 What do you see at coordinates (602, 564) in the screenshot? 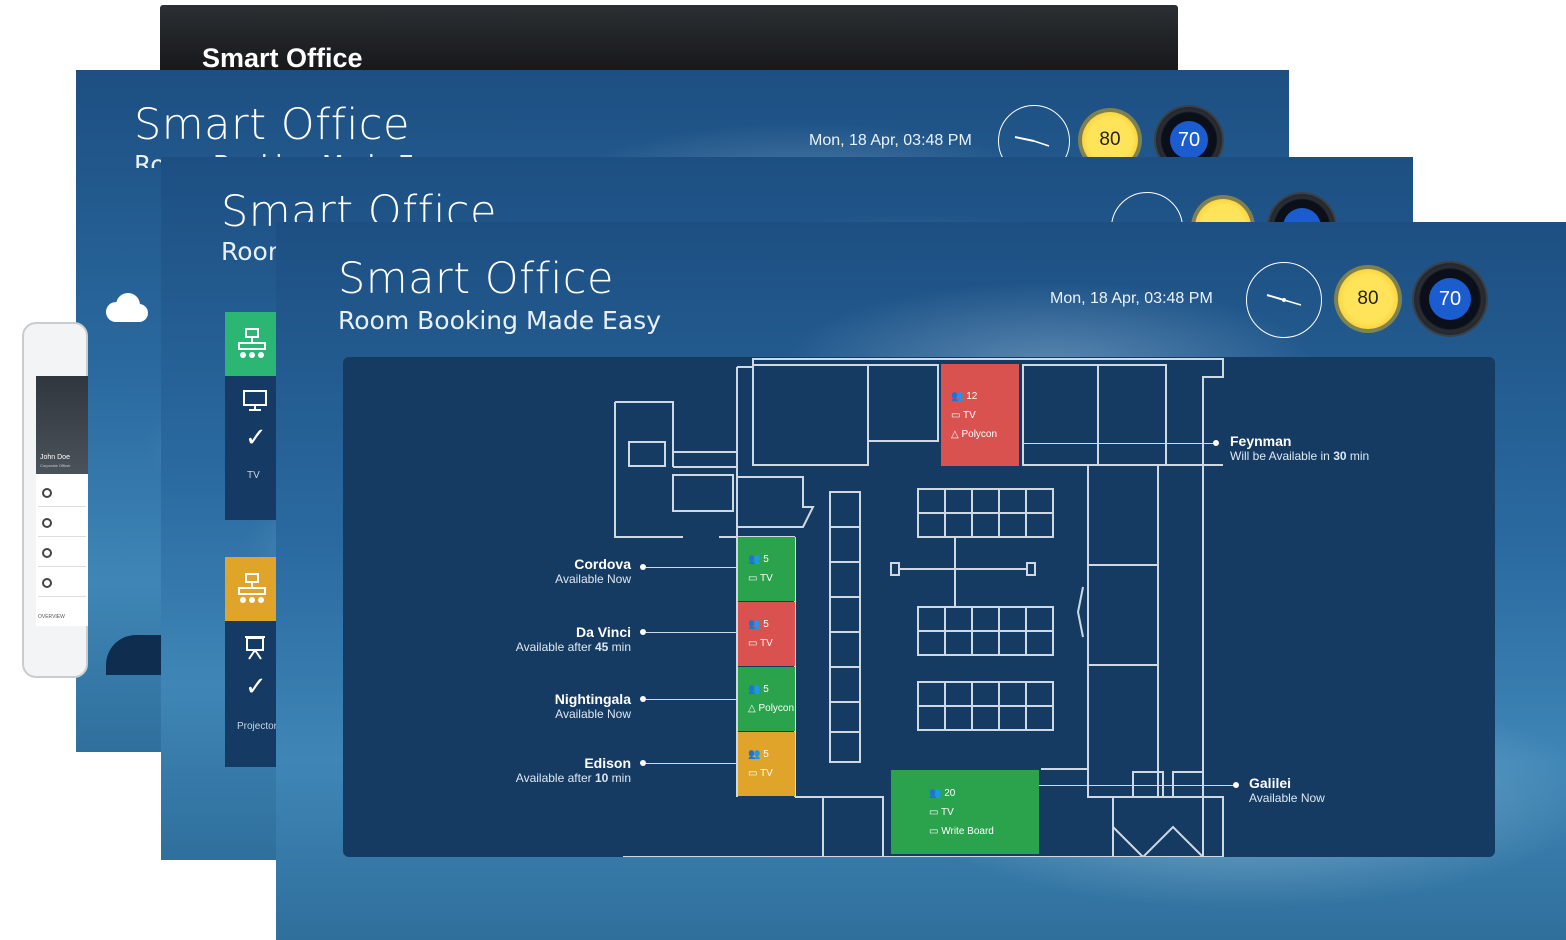
I see `room-name: Cordova` at bounding box center [602, 564].